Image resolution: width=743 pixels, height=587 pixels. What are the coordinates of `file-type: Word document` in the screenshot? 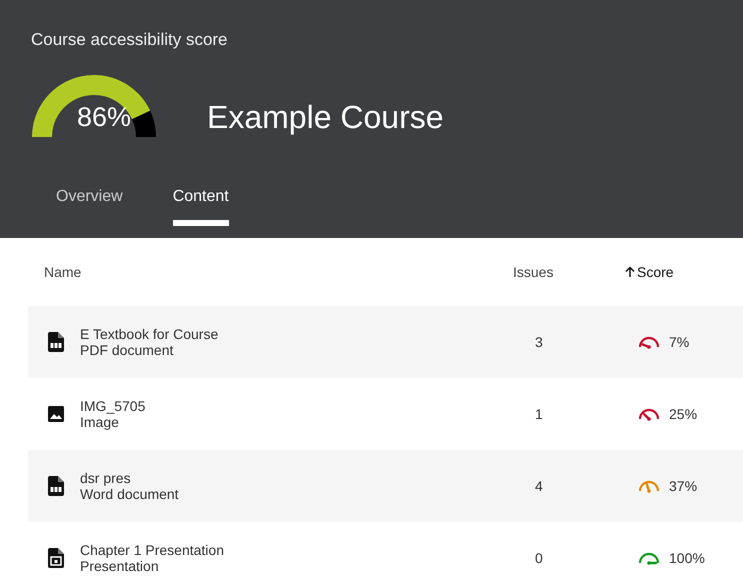 It's located at (129, 494).